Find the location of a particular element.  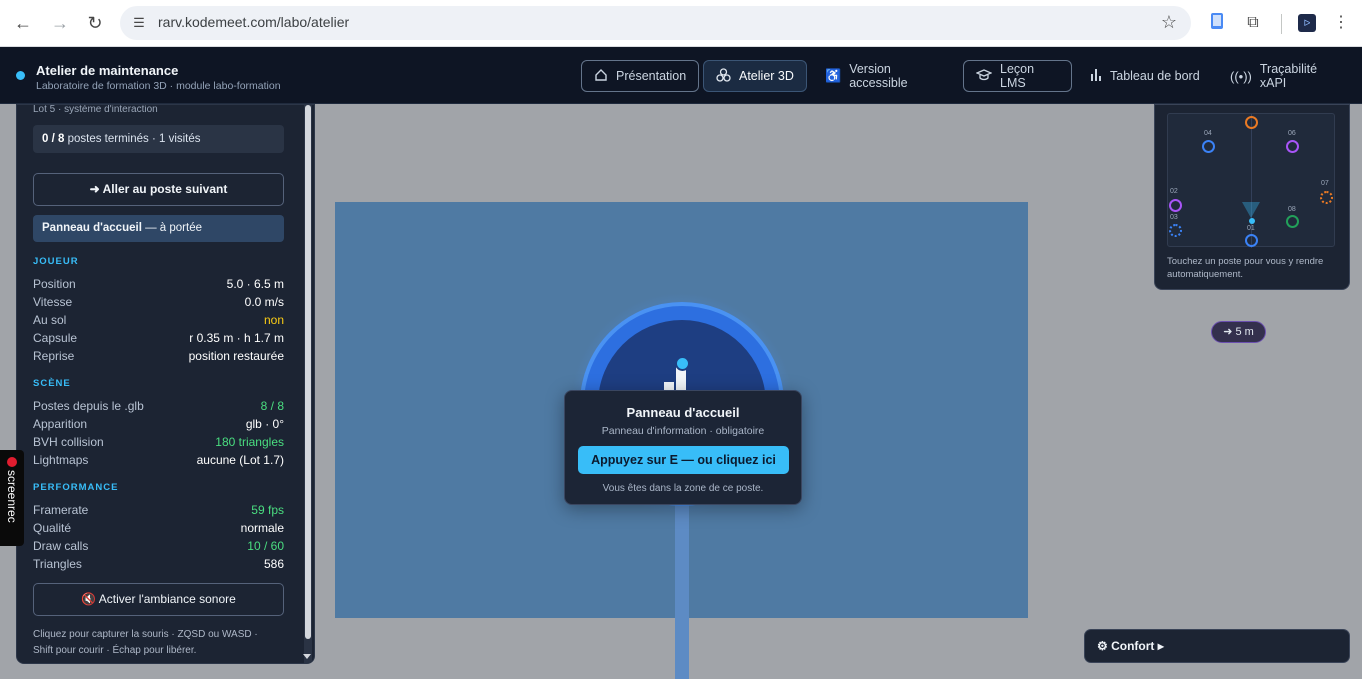

stat-row: Triangles 586 is located at coordinates (158, 566).